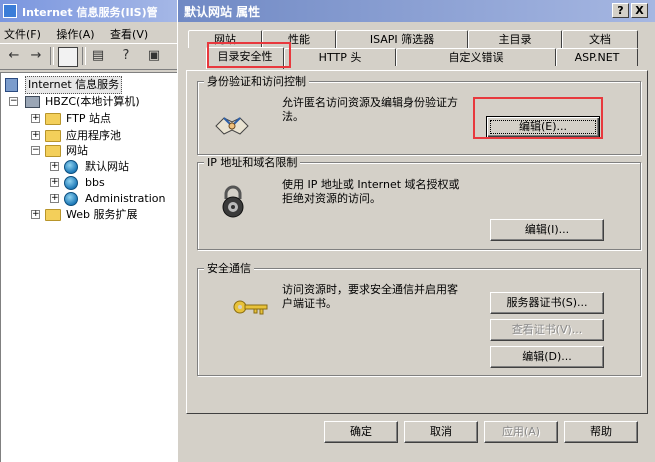  What do you see at coordinates (256, 81) in the screenshot?
I see `group-auth-title: 身份验证和访问控制` at bounding box center [256, 81].